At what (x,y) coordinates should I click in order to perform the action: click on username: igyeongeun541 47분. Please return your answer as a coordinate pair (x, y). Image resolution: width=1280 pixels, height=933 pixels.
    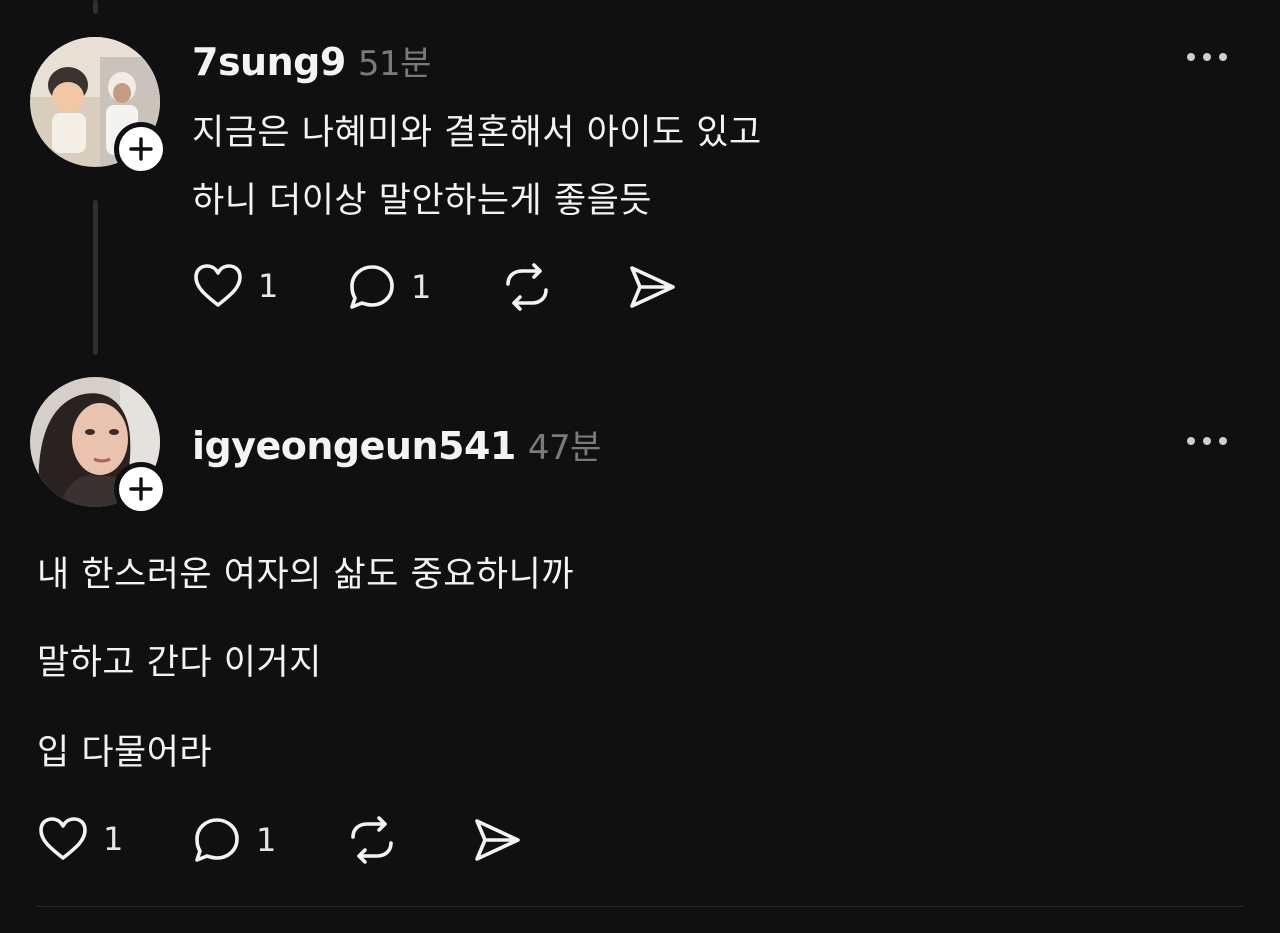
    Looking at the image, I should click on (396, 444).